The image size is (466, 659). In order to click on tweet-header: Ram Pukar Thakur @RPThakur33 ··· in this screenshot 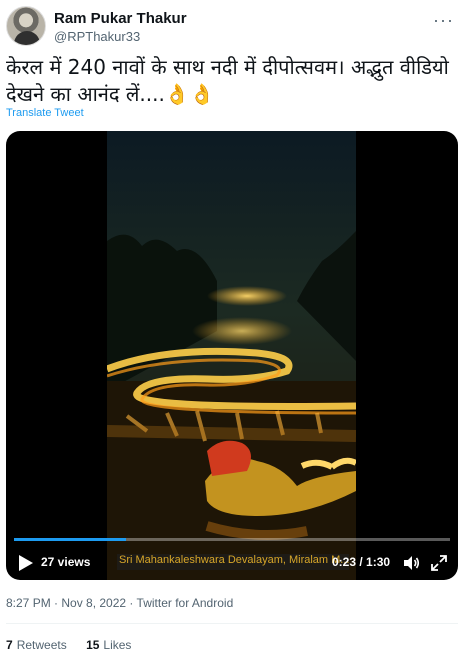, I will do `click(233, 28)`.